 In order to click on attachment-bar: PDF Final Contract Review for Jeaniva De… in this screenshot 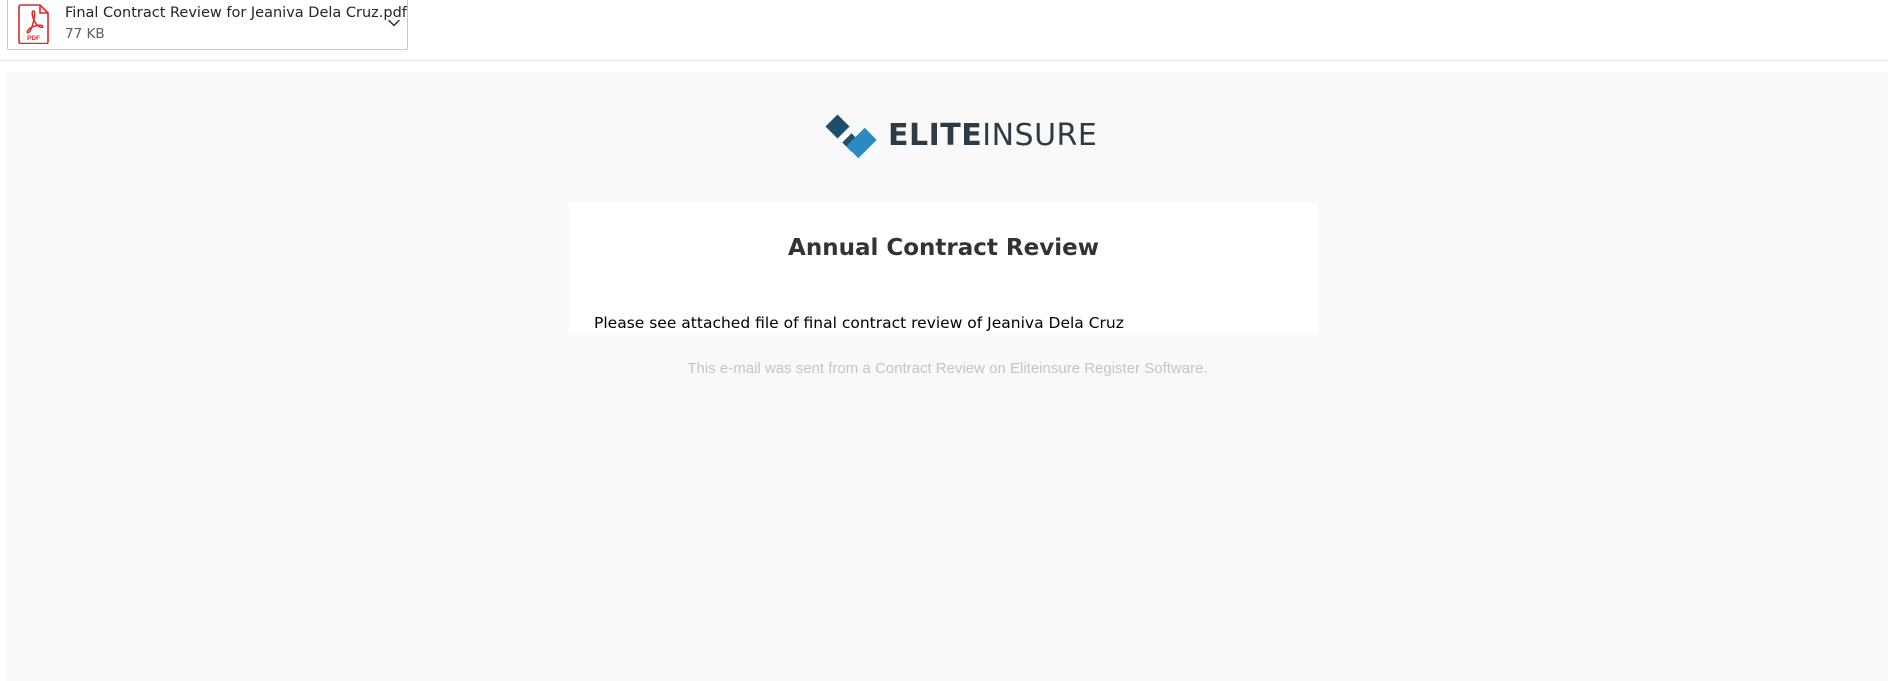, I will do `click(944, 30)`.